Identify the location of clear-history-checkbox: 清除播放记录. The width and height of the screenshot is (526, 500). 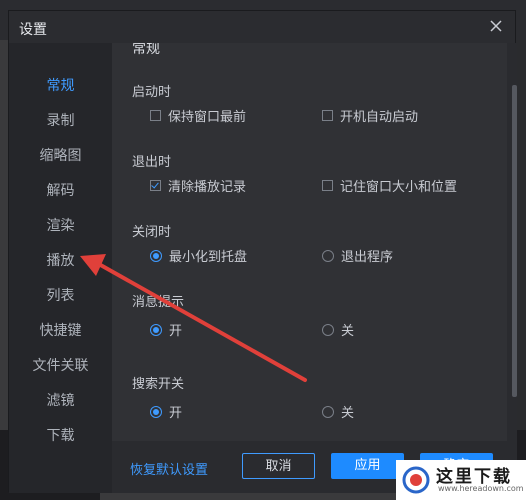
(198, 185).